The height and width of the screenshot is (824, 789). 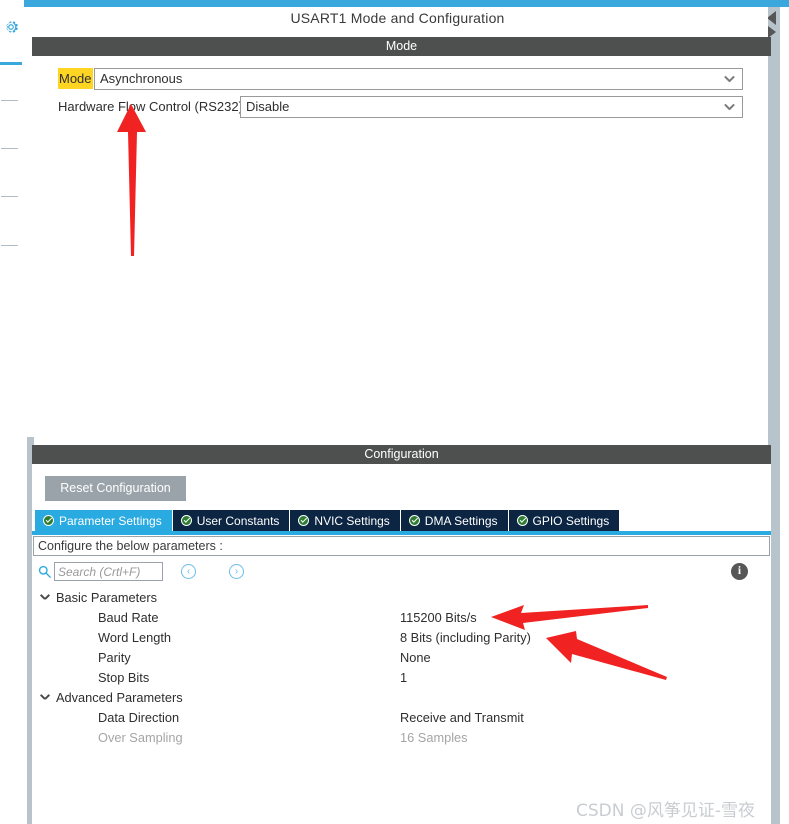 I want to click on mode-row-flow-control: Hardware Flow Control (RS232) Disable, so click(x=371, y=107).